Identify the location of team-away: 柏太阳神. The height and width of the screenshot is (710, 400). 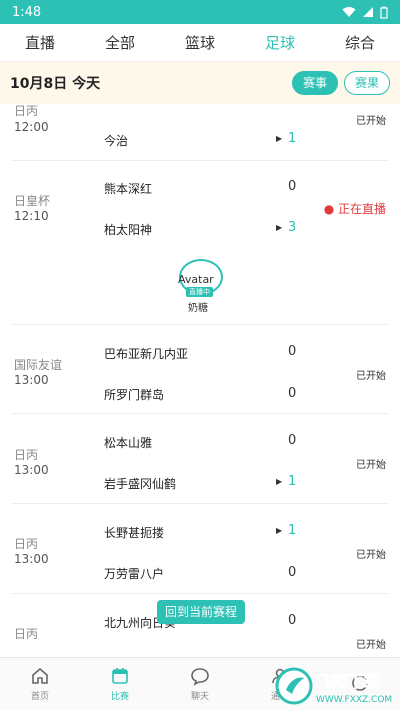
(128, 230).